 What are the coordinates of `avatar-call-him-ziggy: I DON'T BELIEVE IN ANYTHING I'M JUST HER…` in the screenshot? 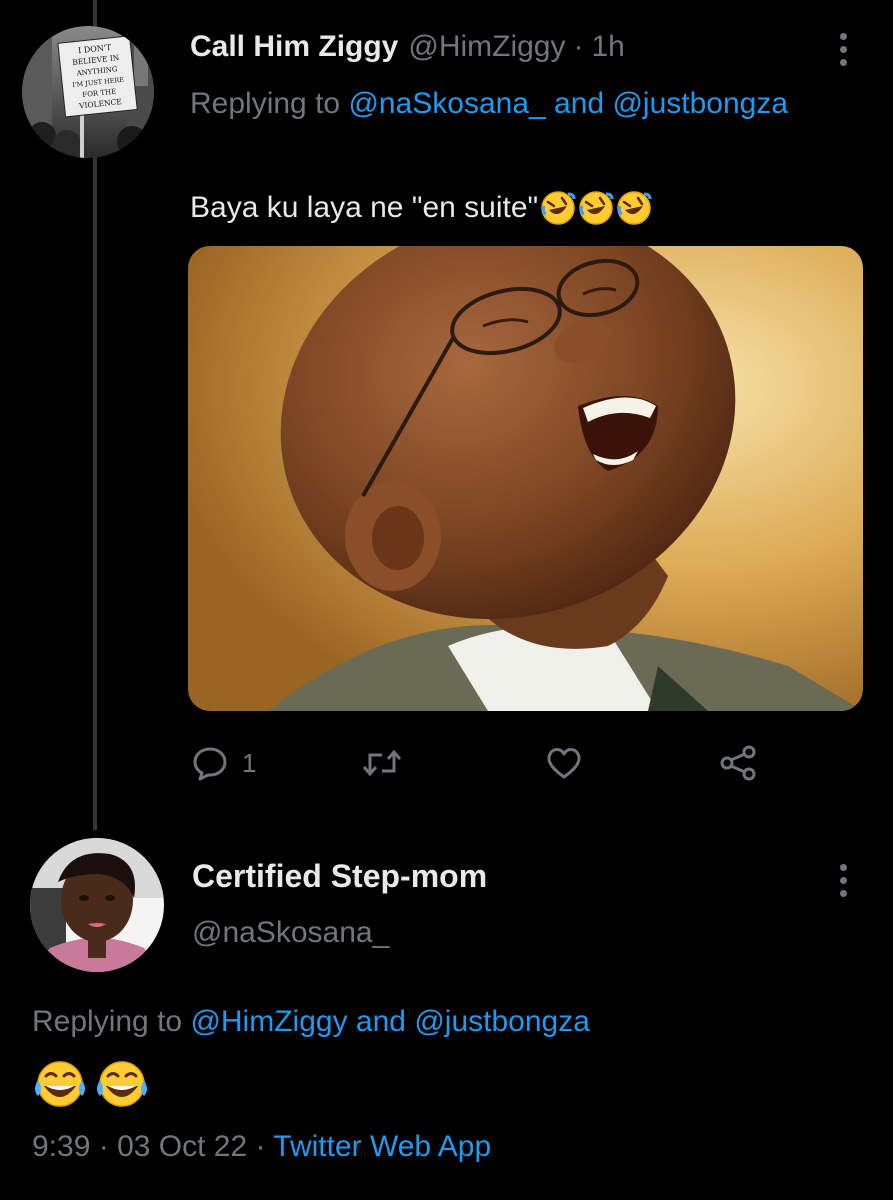 It's located at (88, 92).